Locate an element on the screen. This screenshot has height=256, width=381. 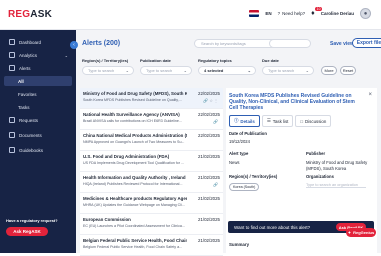
region-filter-select: Type to search ⌄ is located at coordinates (108, 70).